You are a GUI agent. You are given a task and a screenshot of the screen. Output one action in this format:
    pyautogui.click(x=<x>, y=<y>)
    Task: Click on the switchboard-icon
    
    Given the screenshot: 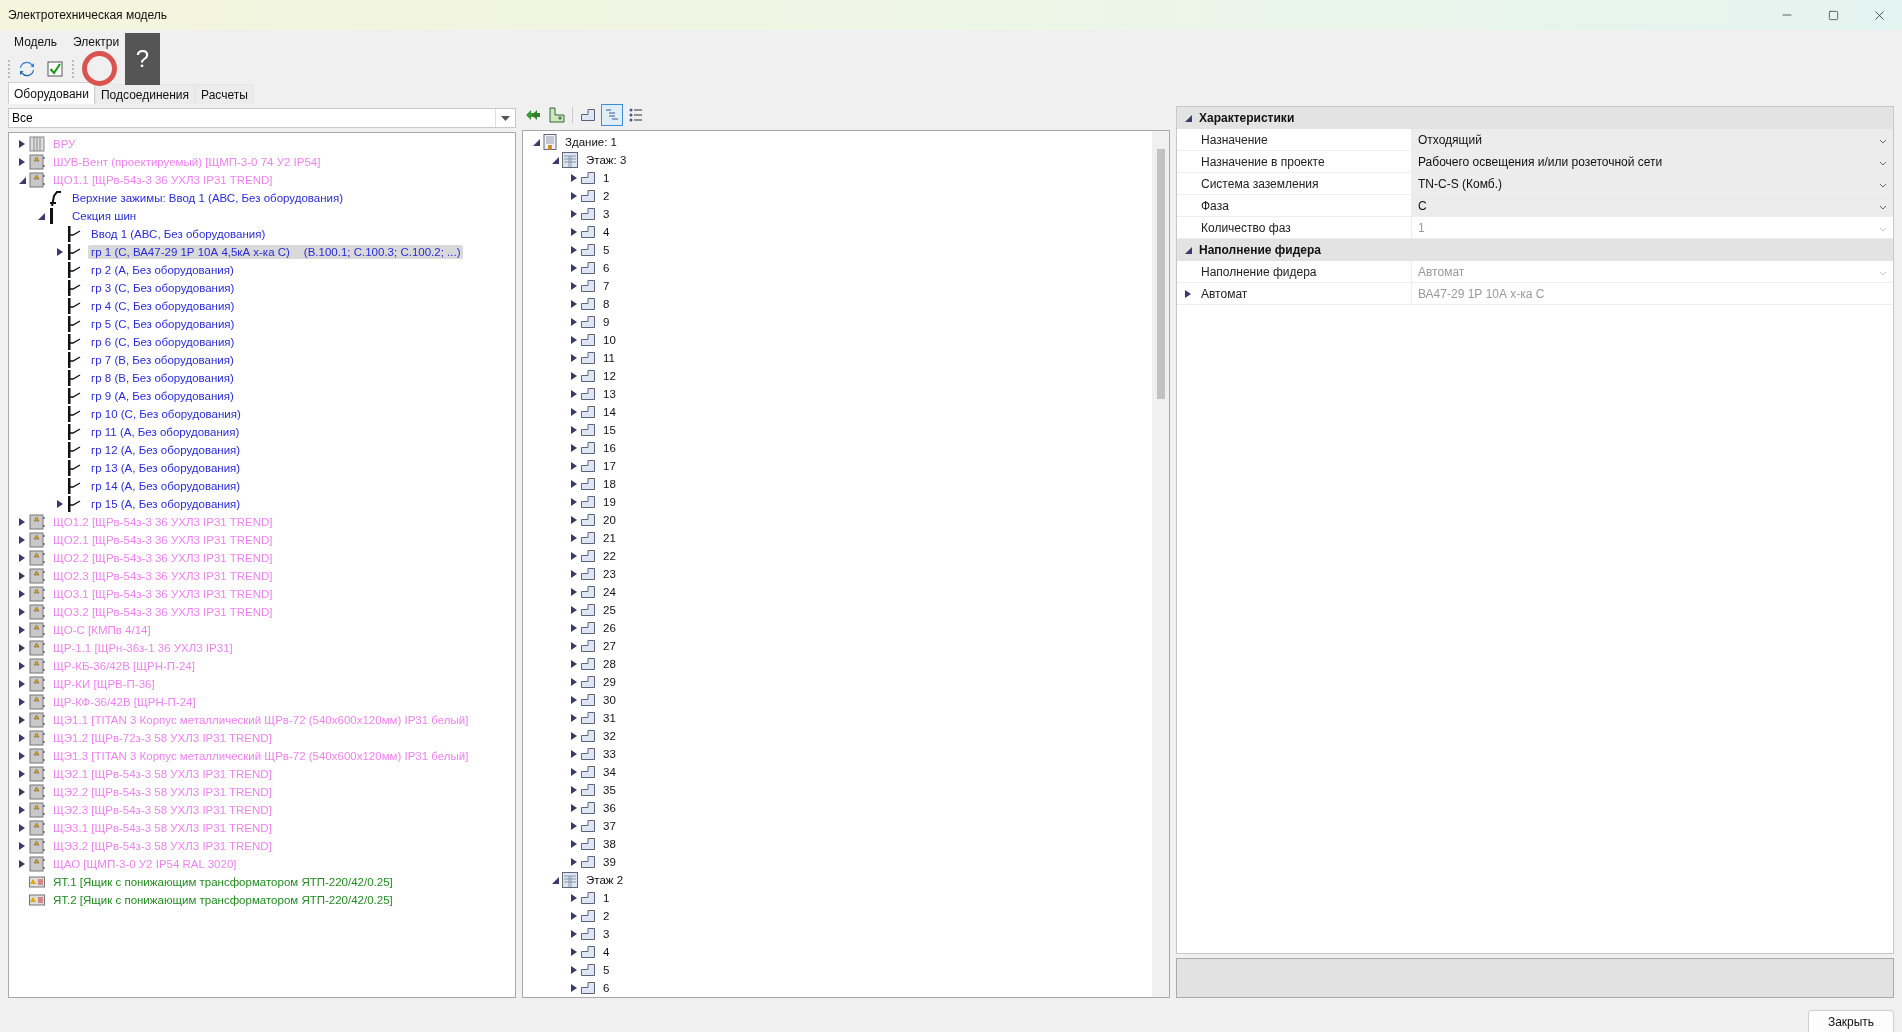 What is the action you would take?
    pyautogui.click(x=37, y=144)
    